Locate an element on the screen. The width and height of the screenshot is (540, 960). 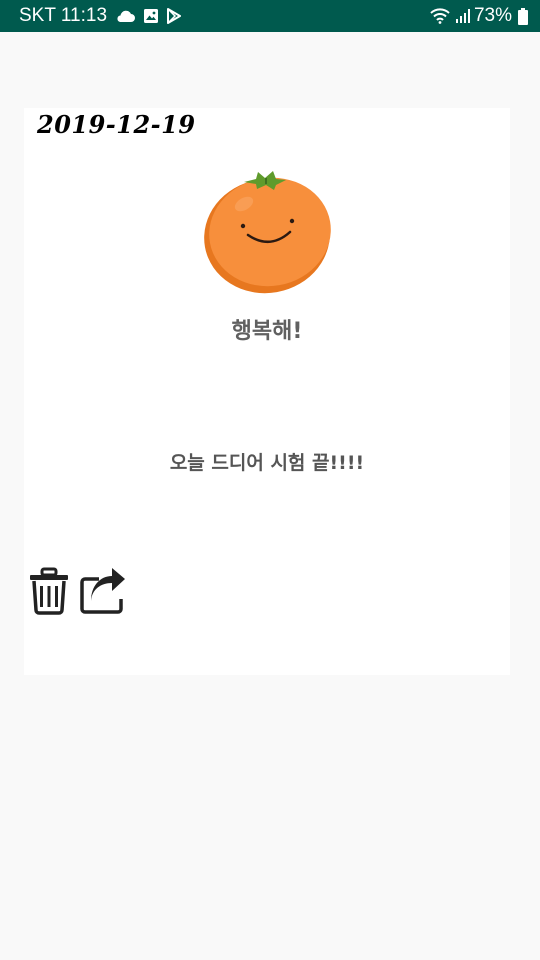
persimmon-mood-icon is located at coordinates (268, 232).